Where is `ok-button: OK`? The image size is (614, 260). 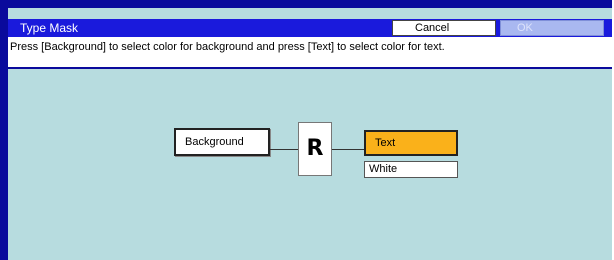
ok-button: OK is located at coordinates (552, 28).